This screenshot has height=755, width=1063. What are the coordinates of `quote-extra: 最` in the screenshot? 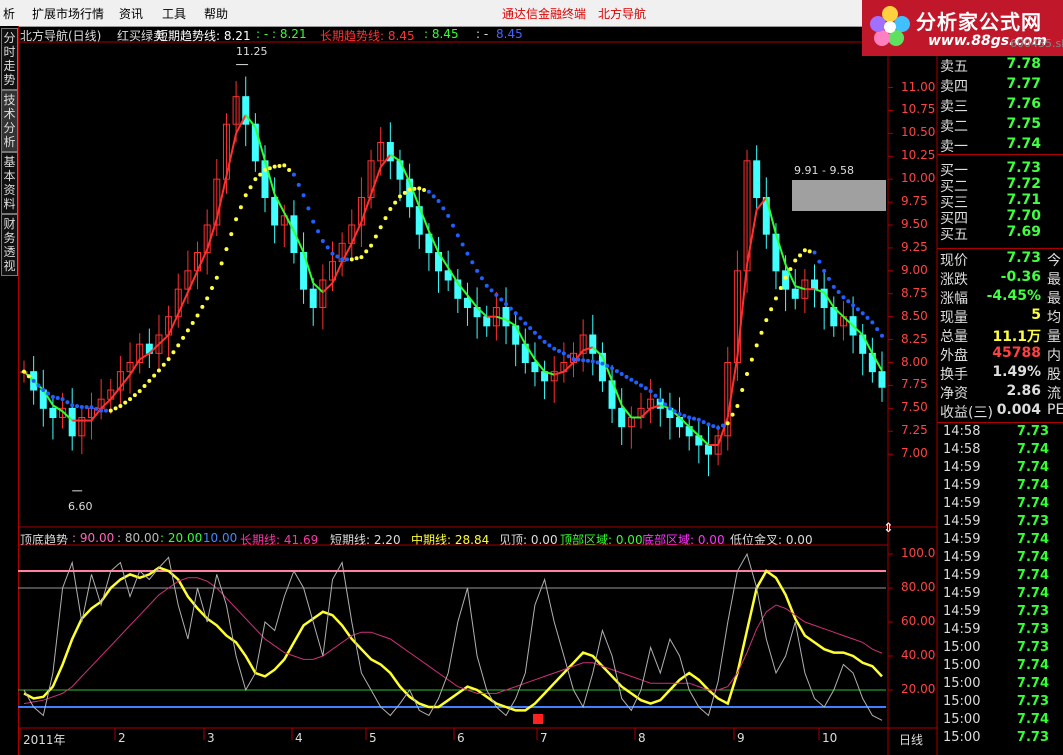 It's located at (1054, 280).